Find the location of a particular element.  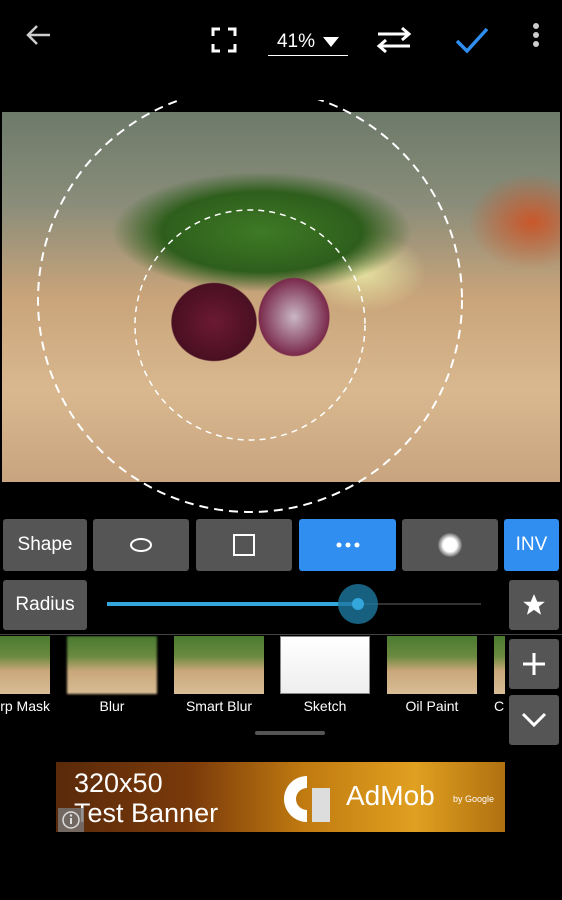

ad-info-button is located at coordinates (71, 820).